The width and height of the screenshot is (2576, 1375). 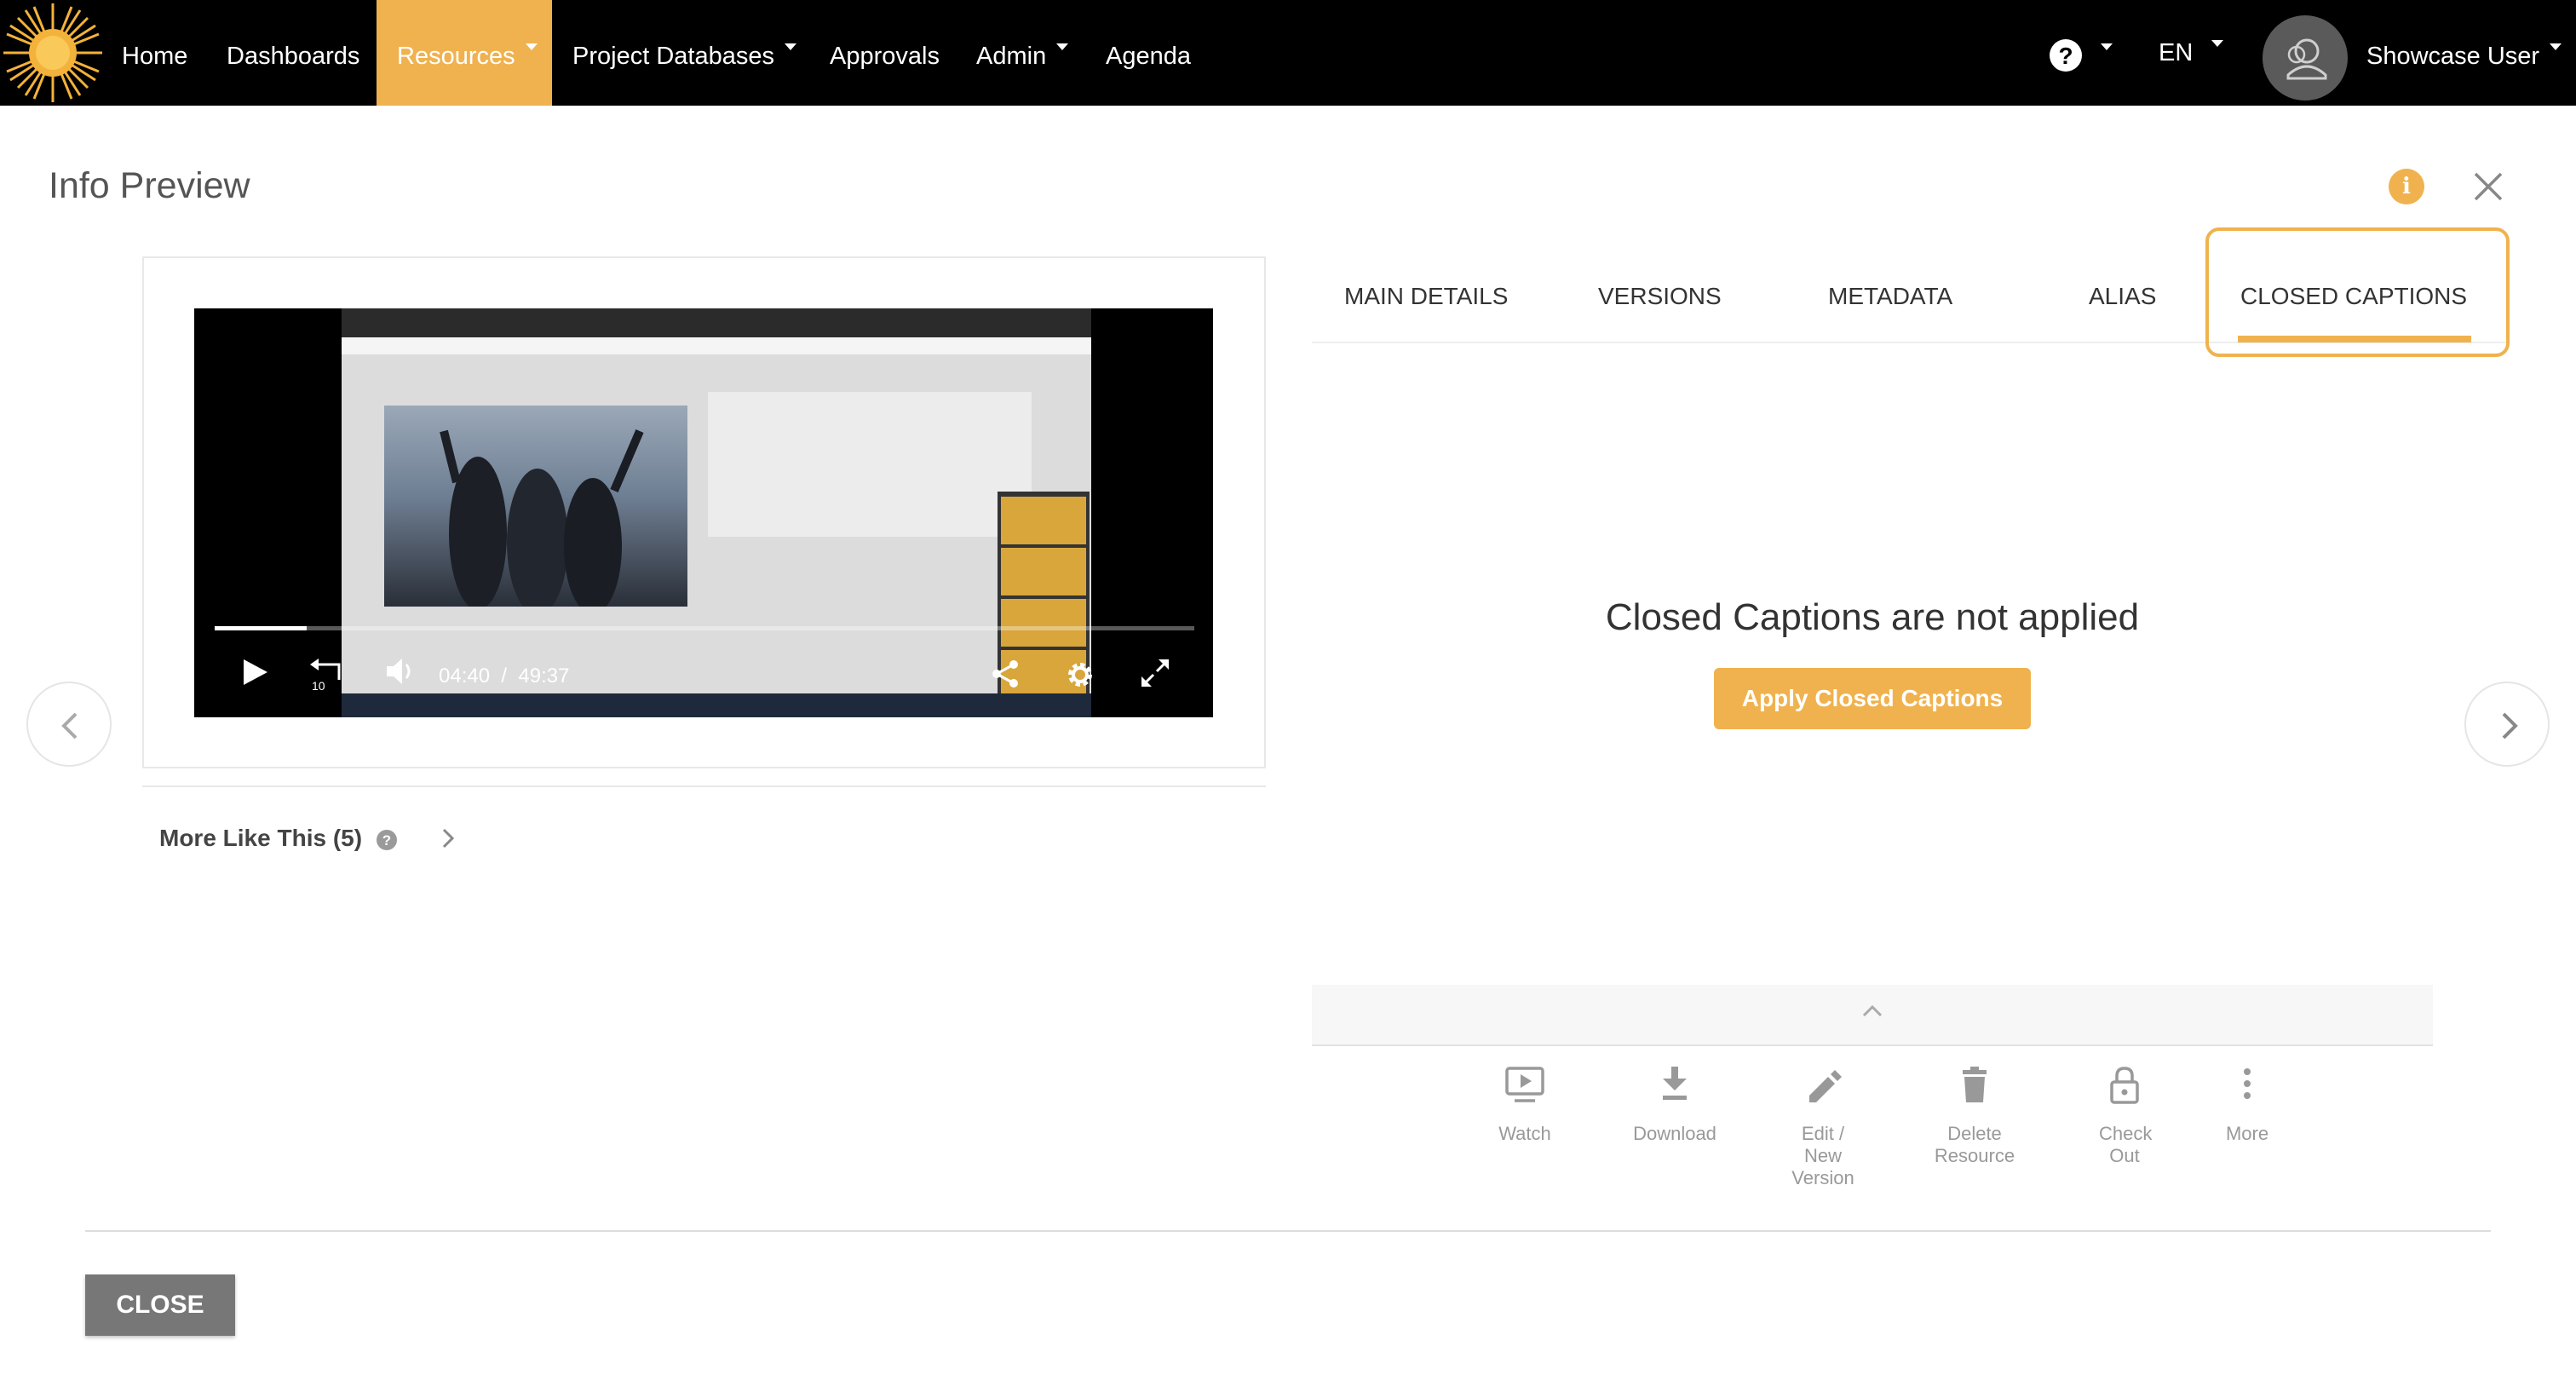 What do you see at coordinates (1975, 1084) in the screenshot?
I see `trash-icon` at bounding box center [1975, 1084].